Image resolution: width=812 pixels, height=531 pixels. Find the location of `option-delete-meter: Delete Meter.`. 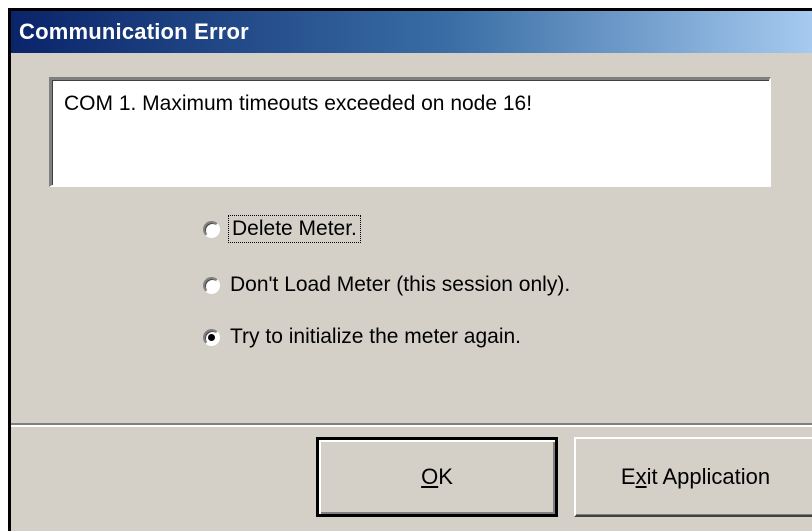

option-delete-meter: Delete Meter. is located at coordinates (282, 229).